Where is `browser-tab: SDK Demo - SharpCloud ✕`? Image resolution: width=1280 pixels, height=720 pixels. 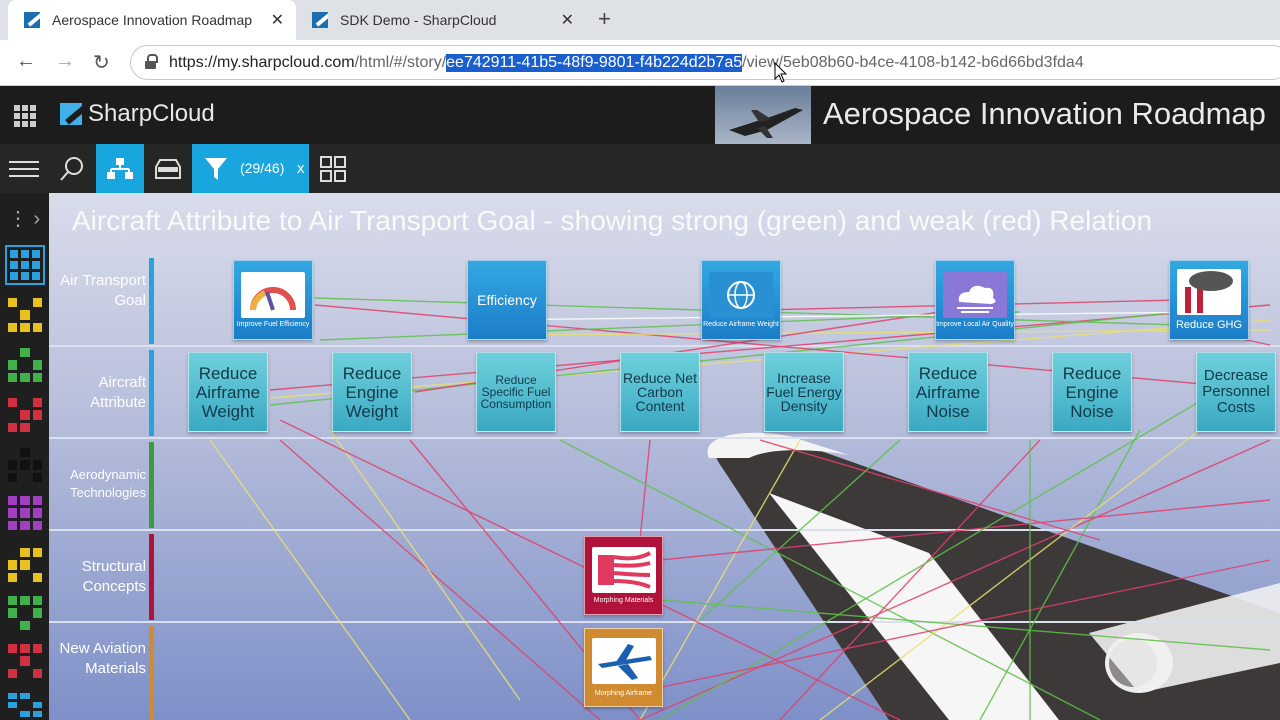 browser-tab: SDK Demo - SharpCloud ✕ is located at coordinates (441, 20).